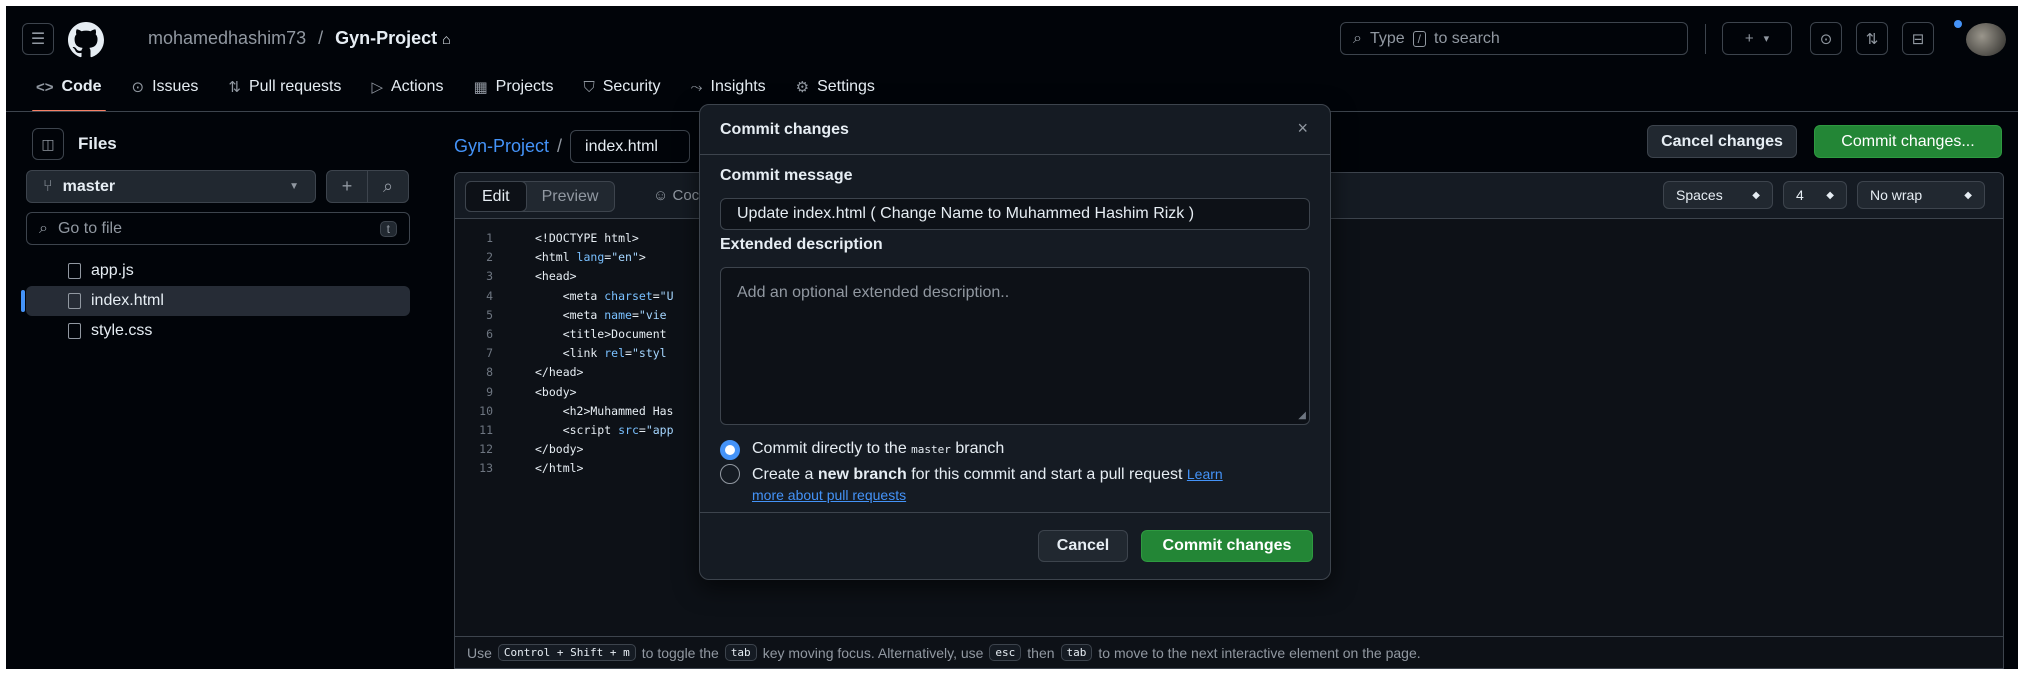  I want to click on tab-preview: Preview, so click(570, 196).